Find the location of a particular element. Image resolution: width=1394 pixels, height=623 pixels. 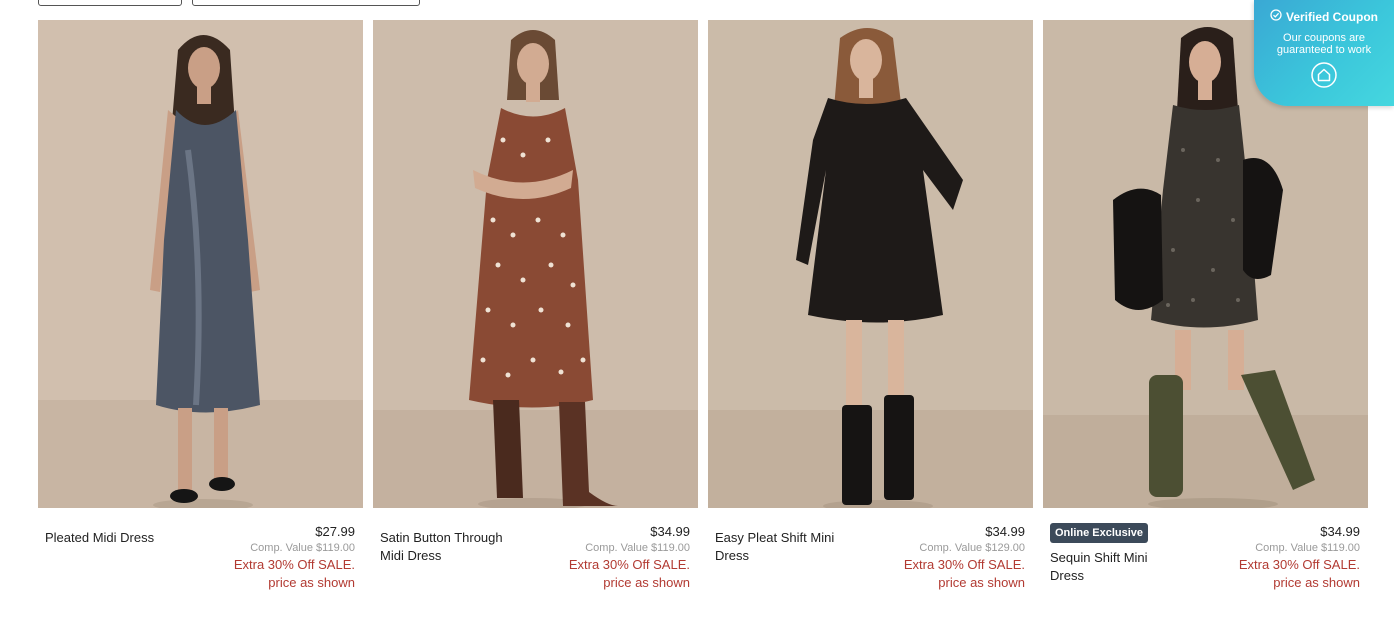

coupon-title-text: Verified Coupon is located at coordinates (1331, 16).